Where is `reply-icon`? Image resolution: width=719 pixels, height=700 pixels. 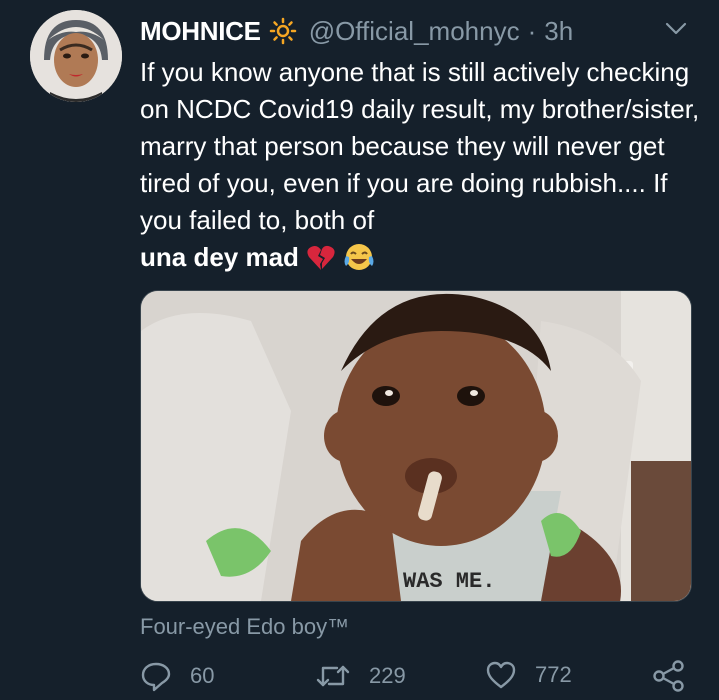 reply-icon is located at coordinates (156, 677).